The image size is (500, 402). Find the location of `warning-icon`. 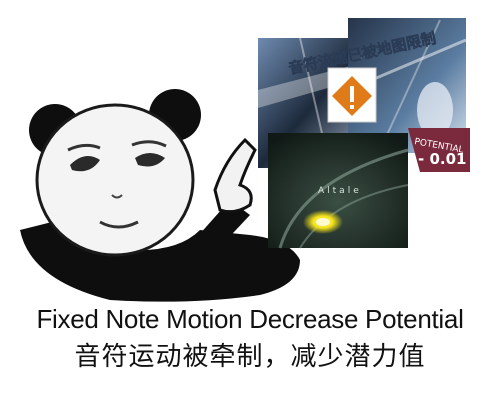

warning-icon is located at coordinates (352, 95).